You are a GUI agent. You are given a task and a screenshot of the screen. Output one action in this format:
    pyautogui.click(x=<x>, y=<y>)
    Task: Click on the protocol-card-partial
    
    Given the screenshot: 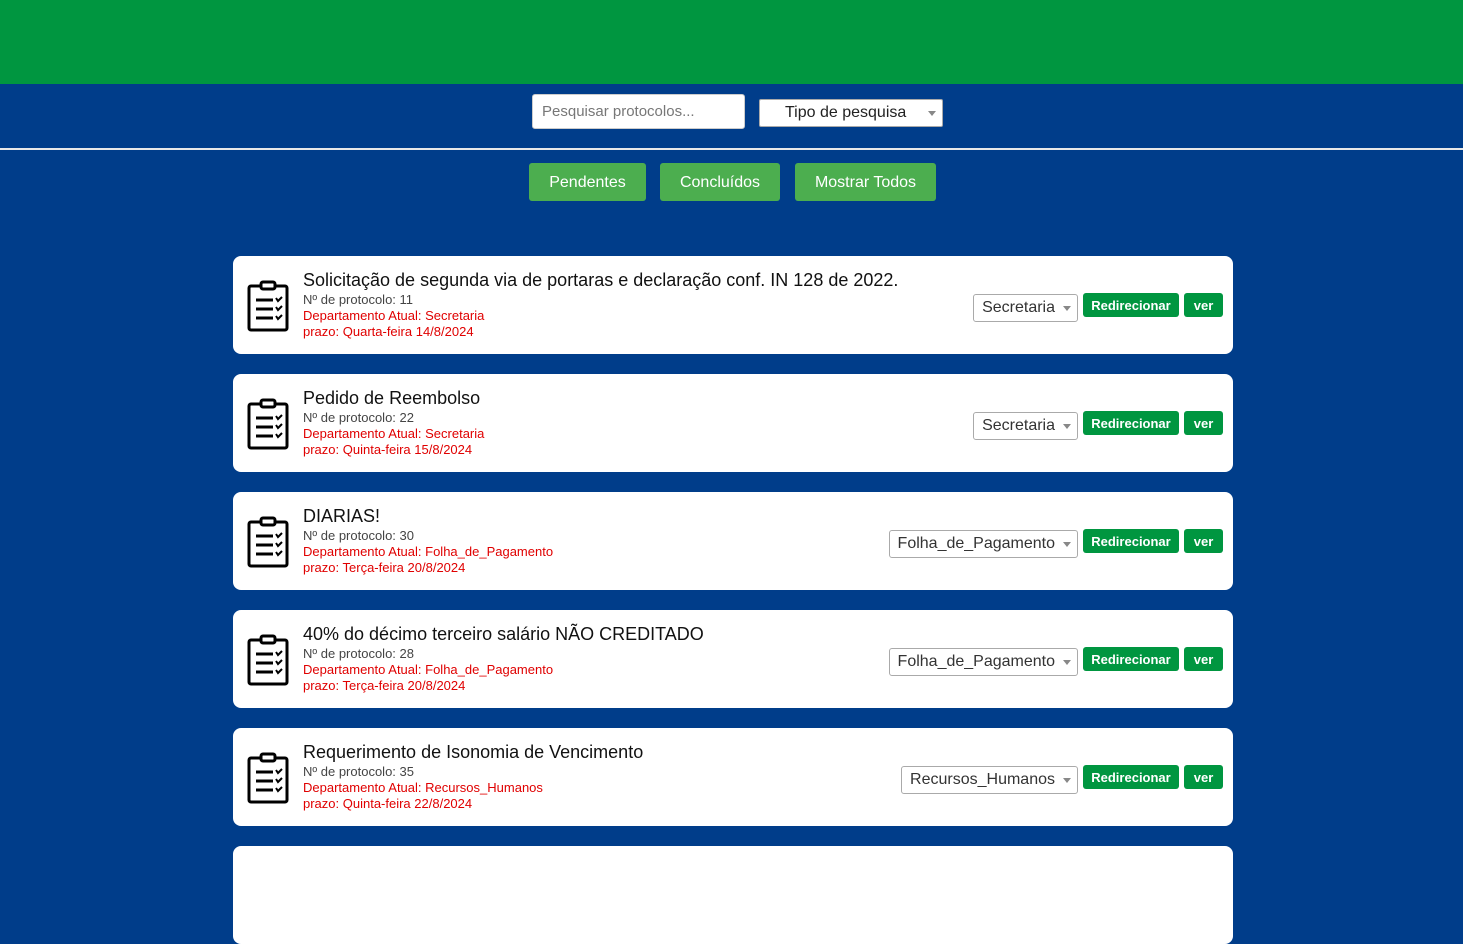 What is the action you would take?
    pyautogui.click(x=733, y=895)
    